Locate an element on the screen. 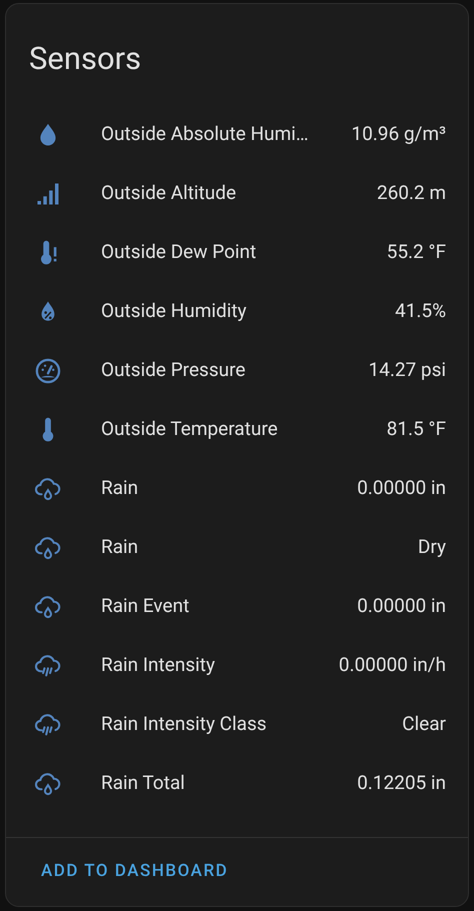 This screenshot has height=911, width=474. sensor-value: 55.2 °F is located at coordinates (416, 252).